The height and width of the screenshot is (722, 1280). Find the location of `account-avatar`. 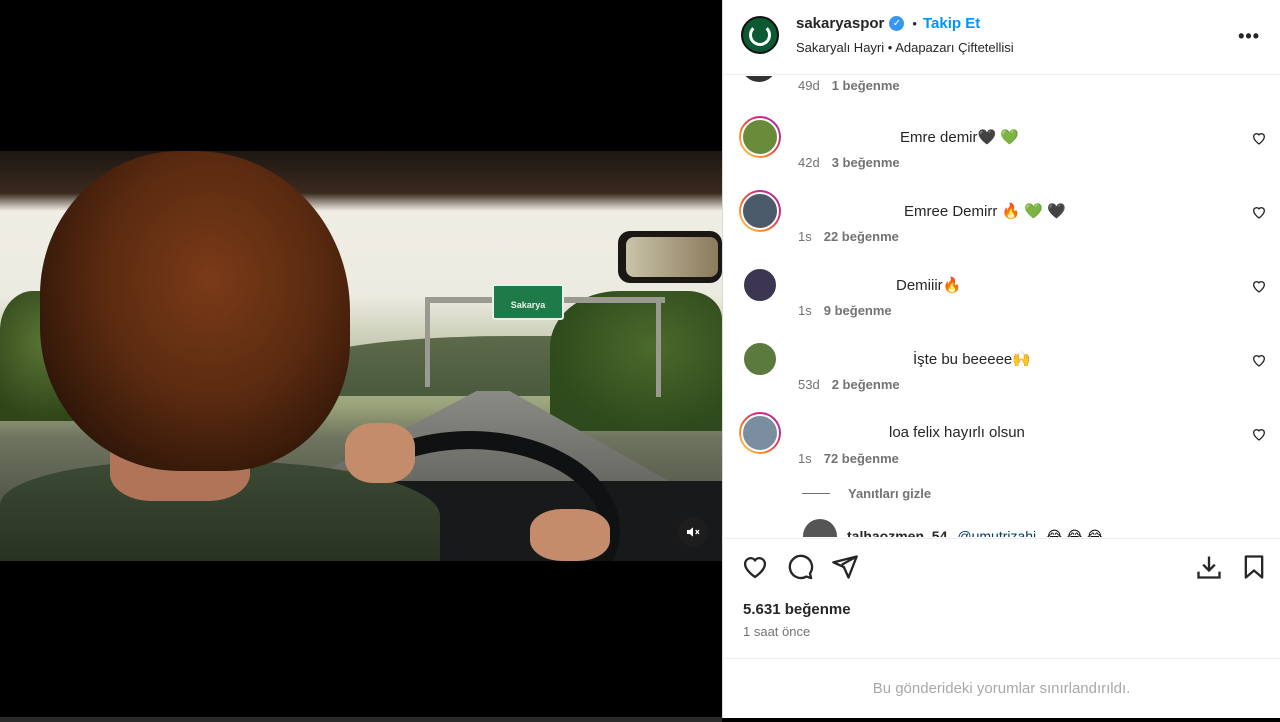

account-avatar is located at coordinates (760, 35).